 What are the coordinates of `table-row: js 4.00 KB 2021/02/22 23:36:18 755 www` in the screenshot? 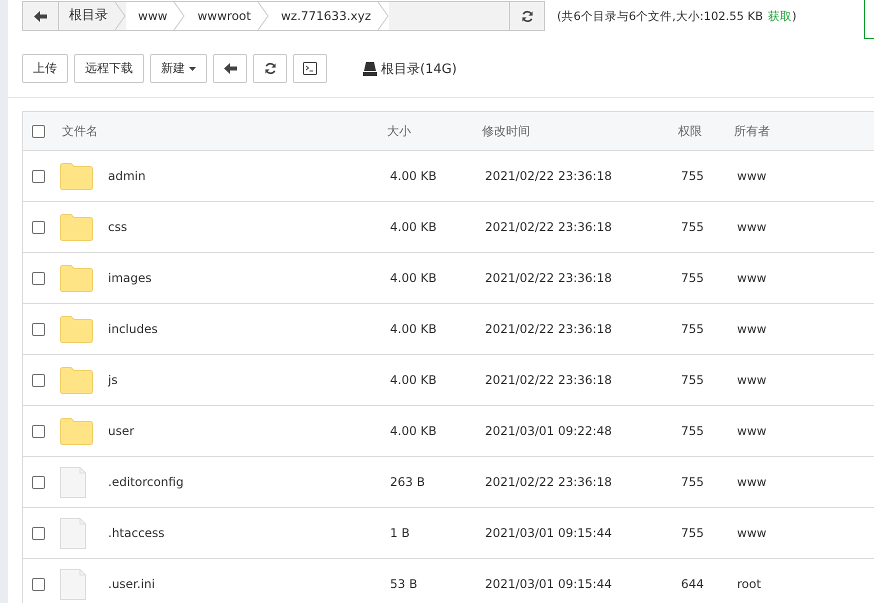 It's located at (448, 380).